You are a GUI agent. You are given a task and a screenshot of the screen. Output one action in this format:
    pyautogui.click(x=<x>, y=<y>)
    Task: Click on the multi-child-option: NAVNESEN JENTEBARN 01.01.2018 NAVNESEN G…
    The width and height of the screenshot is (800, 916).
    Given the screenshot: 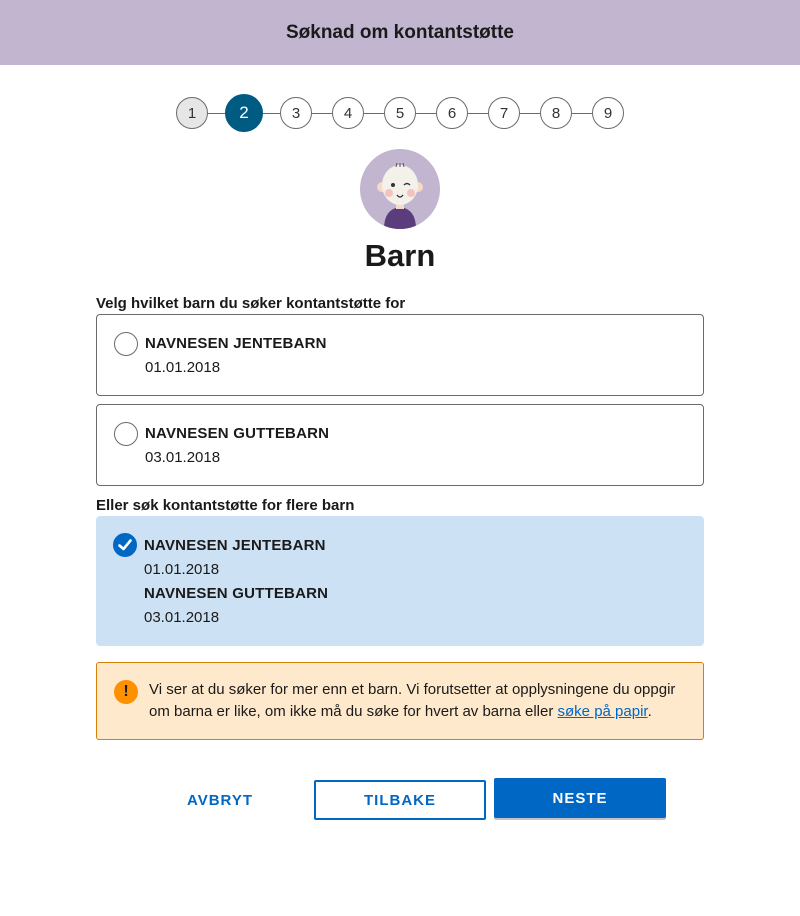 What is the action you would take?
    pyautogui.click(x=400, y=581)
    